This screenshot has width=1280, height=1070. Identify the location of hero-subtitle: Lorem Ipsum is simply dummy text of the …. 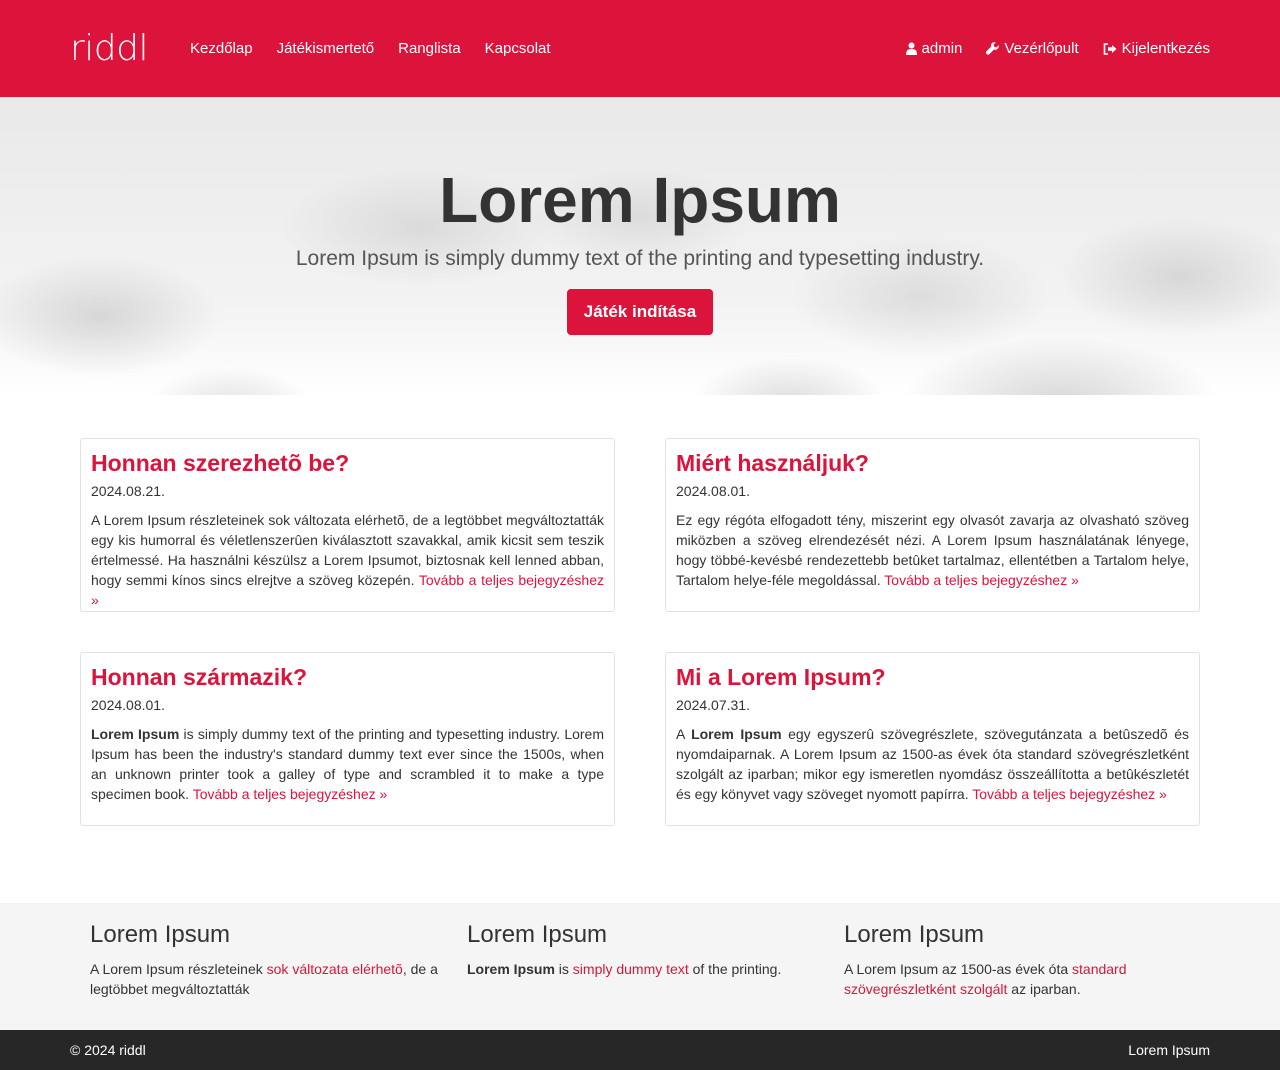
(640, 258).